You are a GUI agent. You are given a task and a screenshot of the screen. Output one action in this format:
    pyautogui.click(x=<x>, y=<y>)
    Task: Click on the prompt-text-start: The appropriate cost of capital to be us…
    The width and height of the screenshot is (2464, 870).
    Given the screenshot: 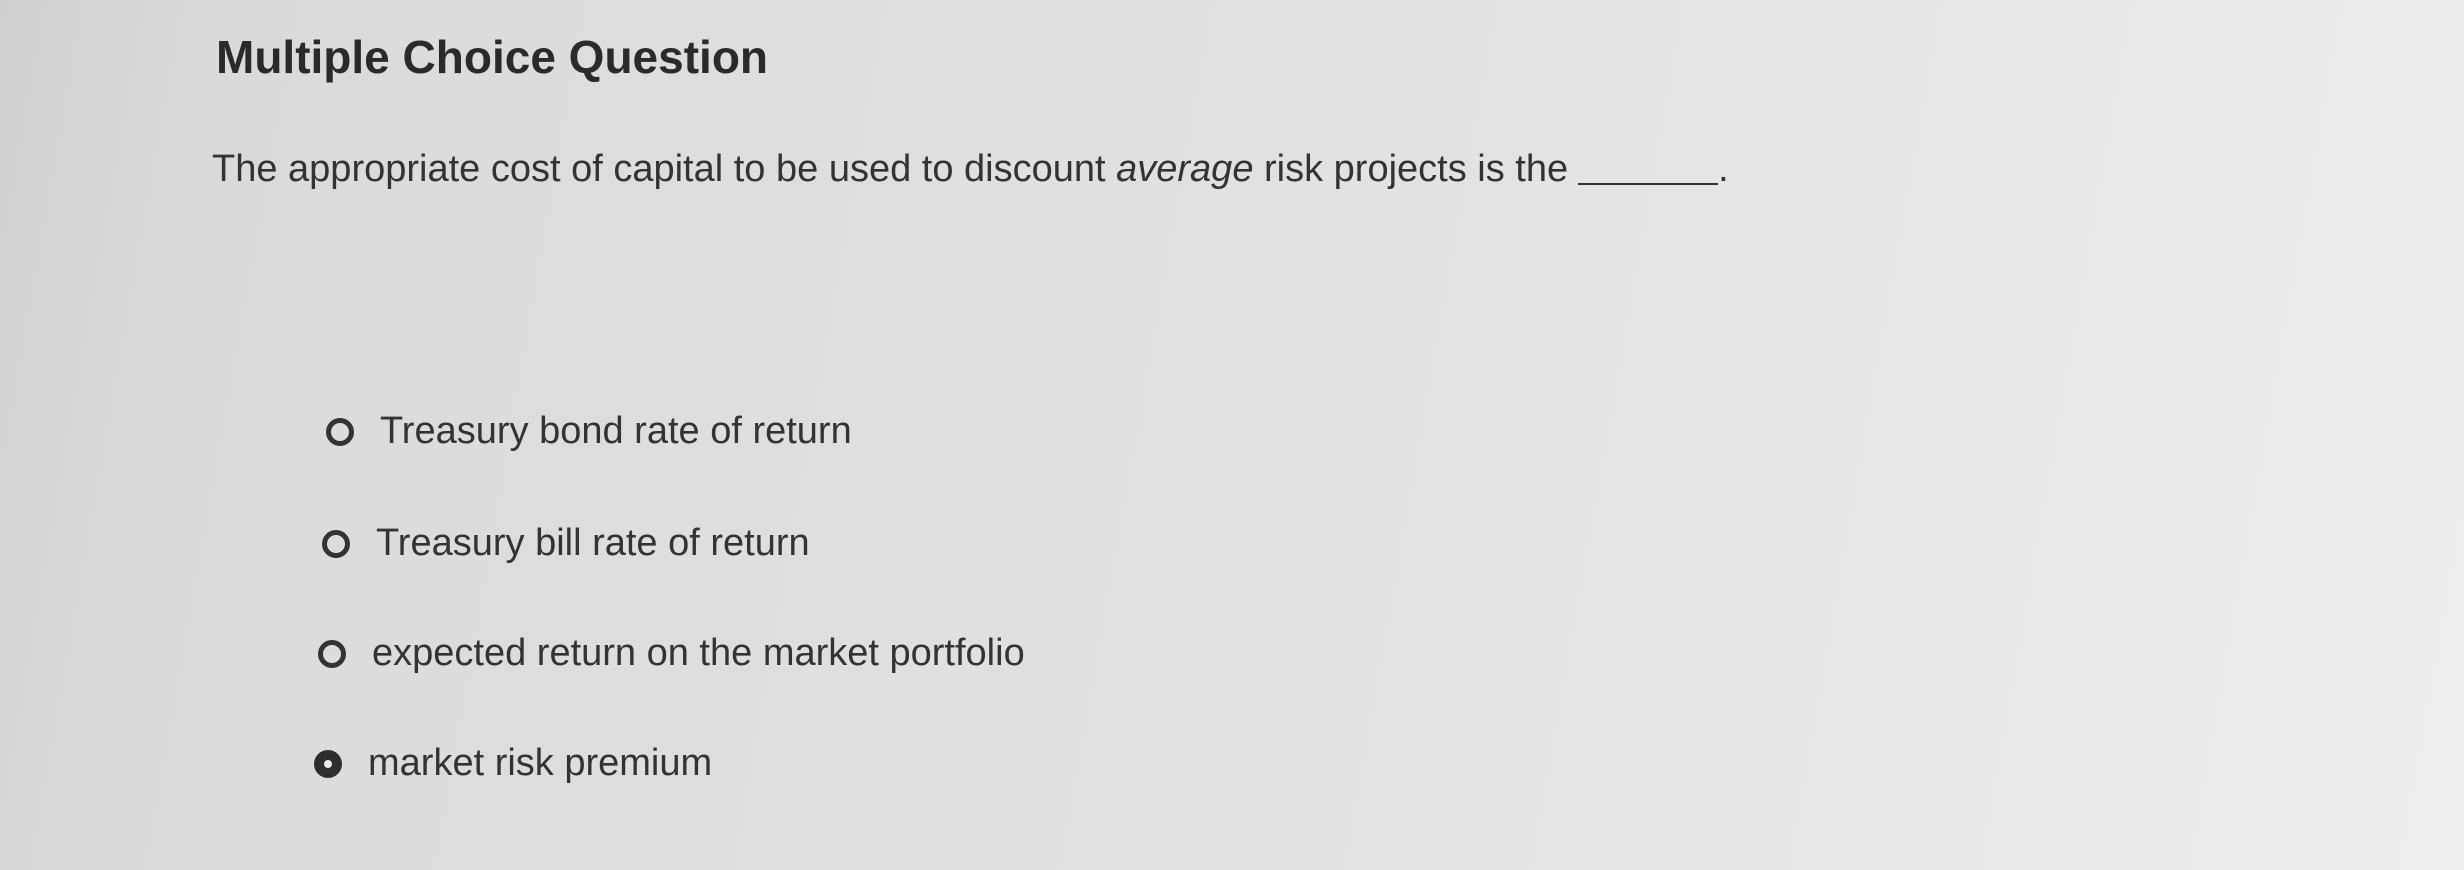 What is the action you would take?
    pyautogui.click(x=664, y=169)
    